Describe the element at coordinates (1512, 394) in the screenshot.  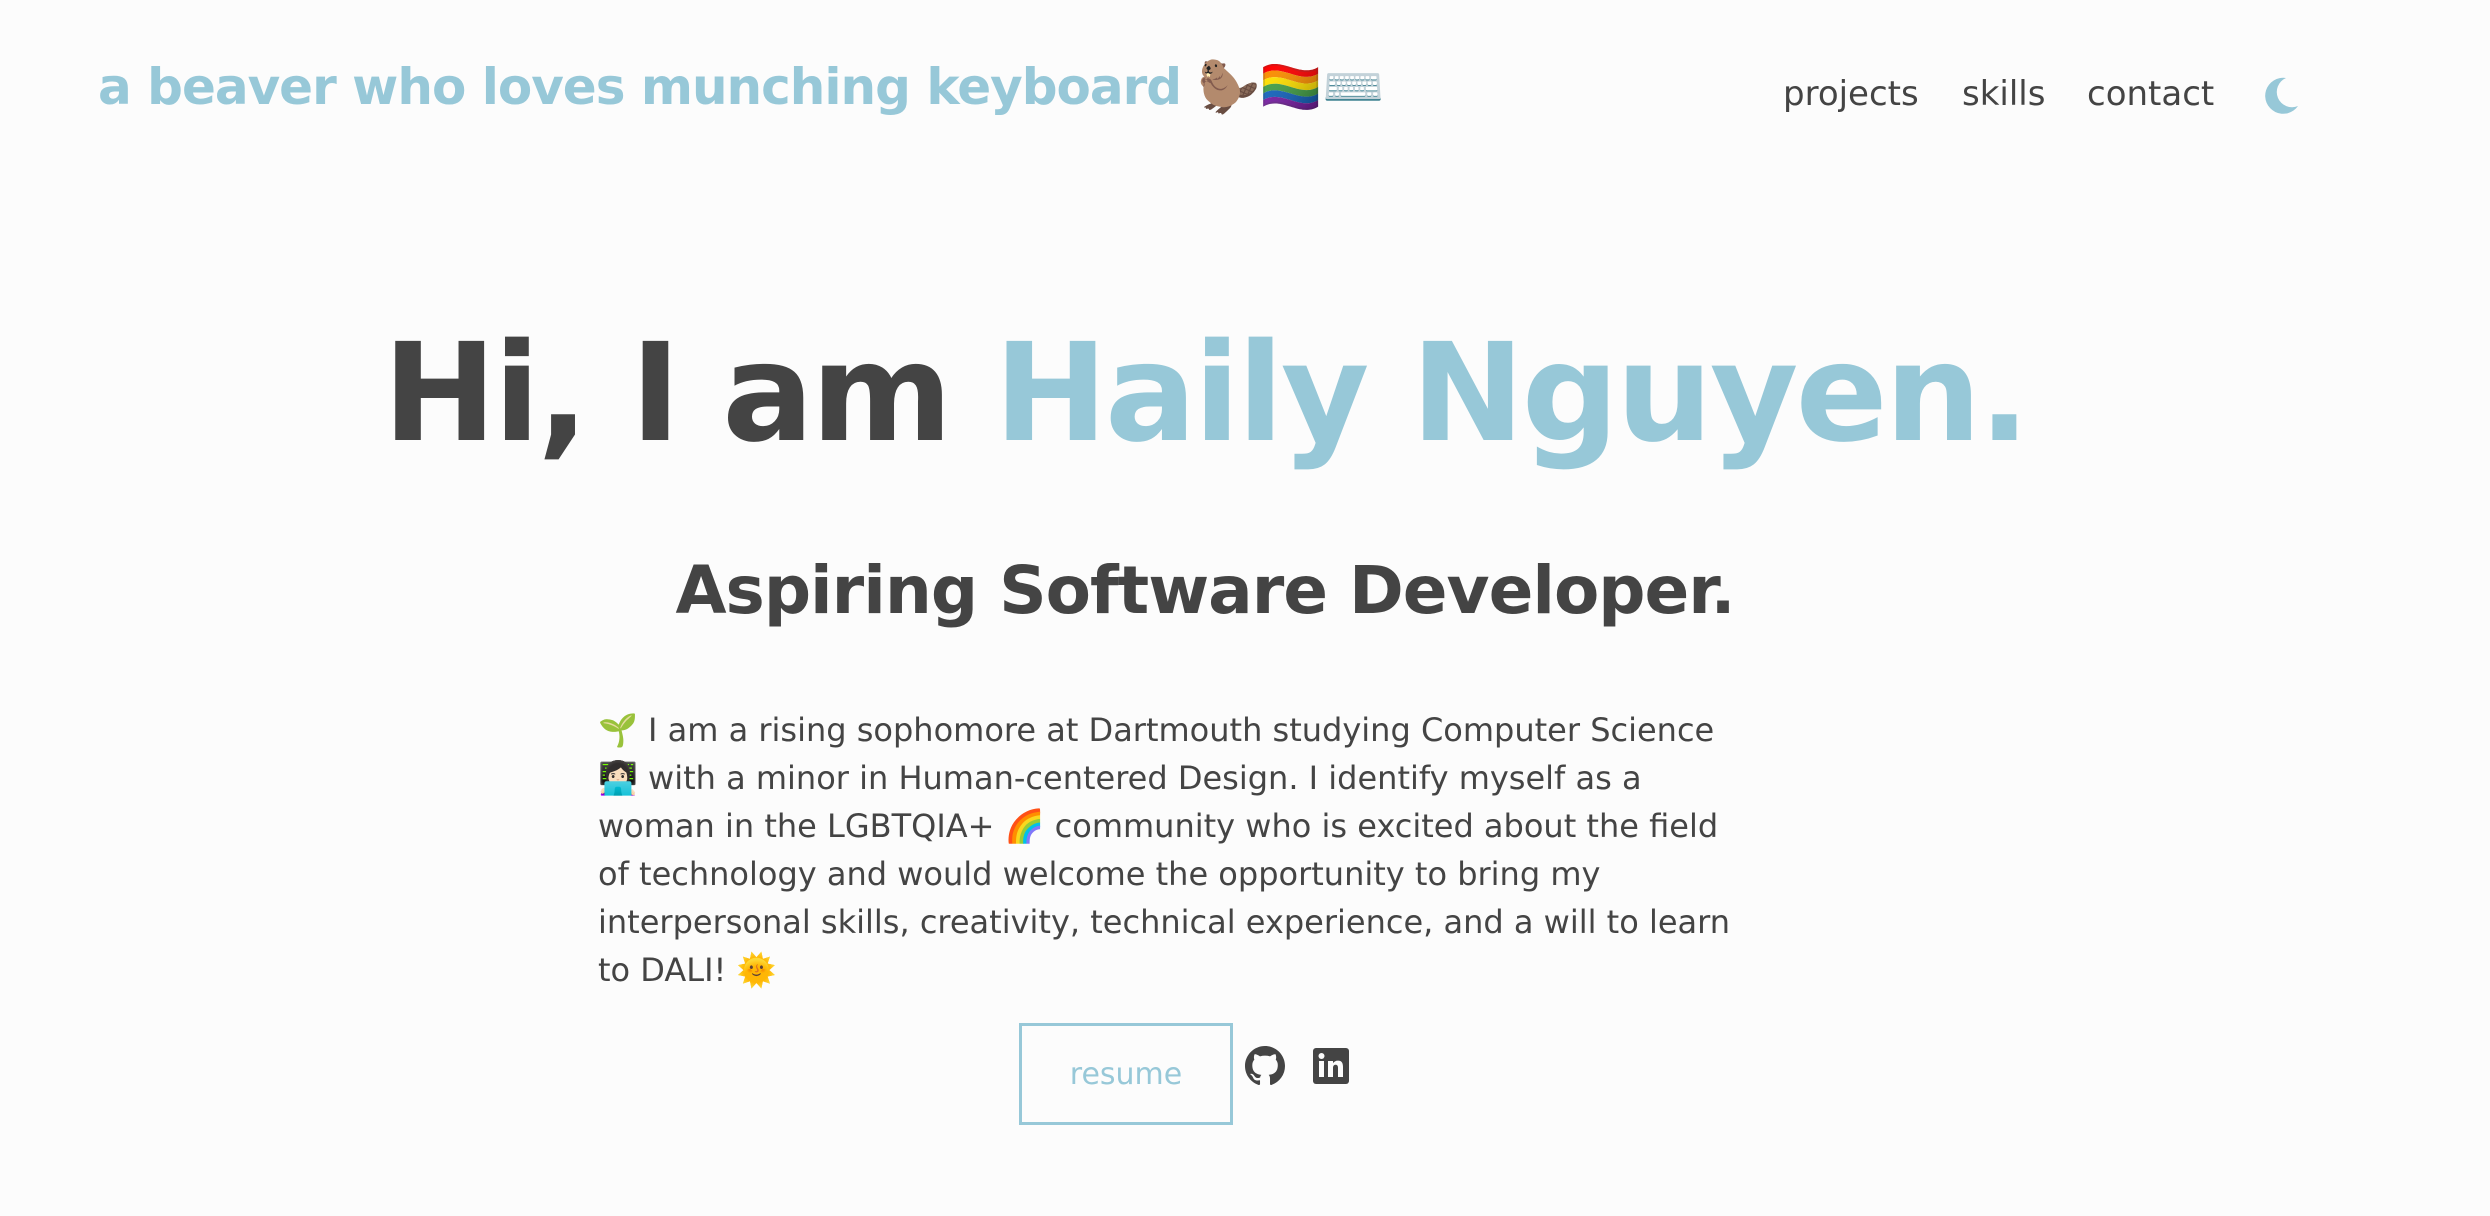
I see `hero-name: Haily Nguyen.` at that location.